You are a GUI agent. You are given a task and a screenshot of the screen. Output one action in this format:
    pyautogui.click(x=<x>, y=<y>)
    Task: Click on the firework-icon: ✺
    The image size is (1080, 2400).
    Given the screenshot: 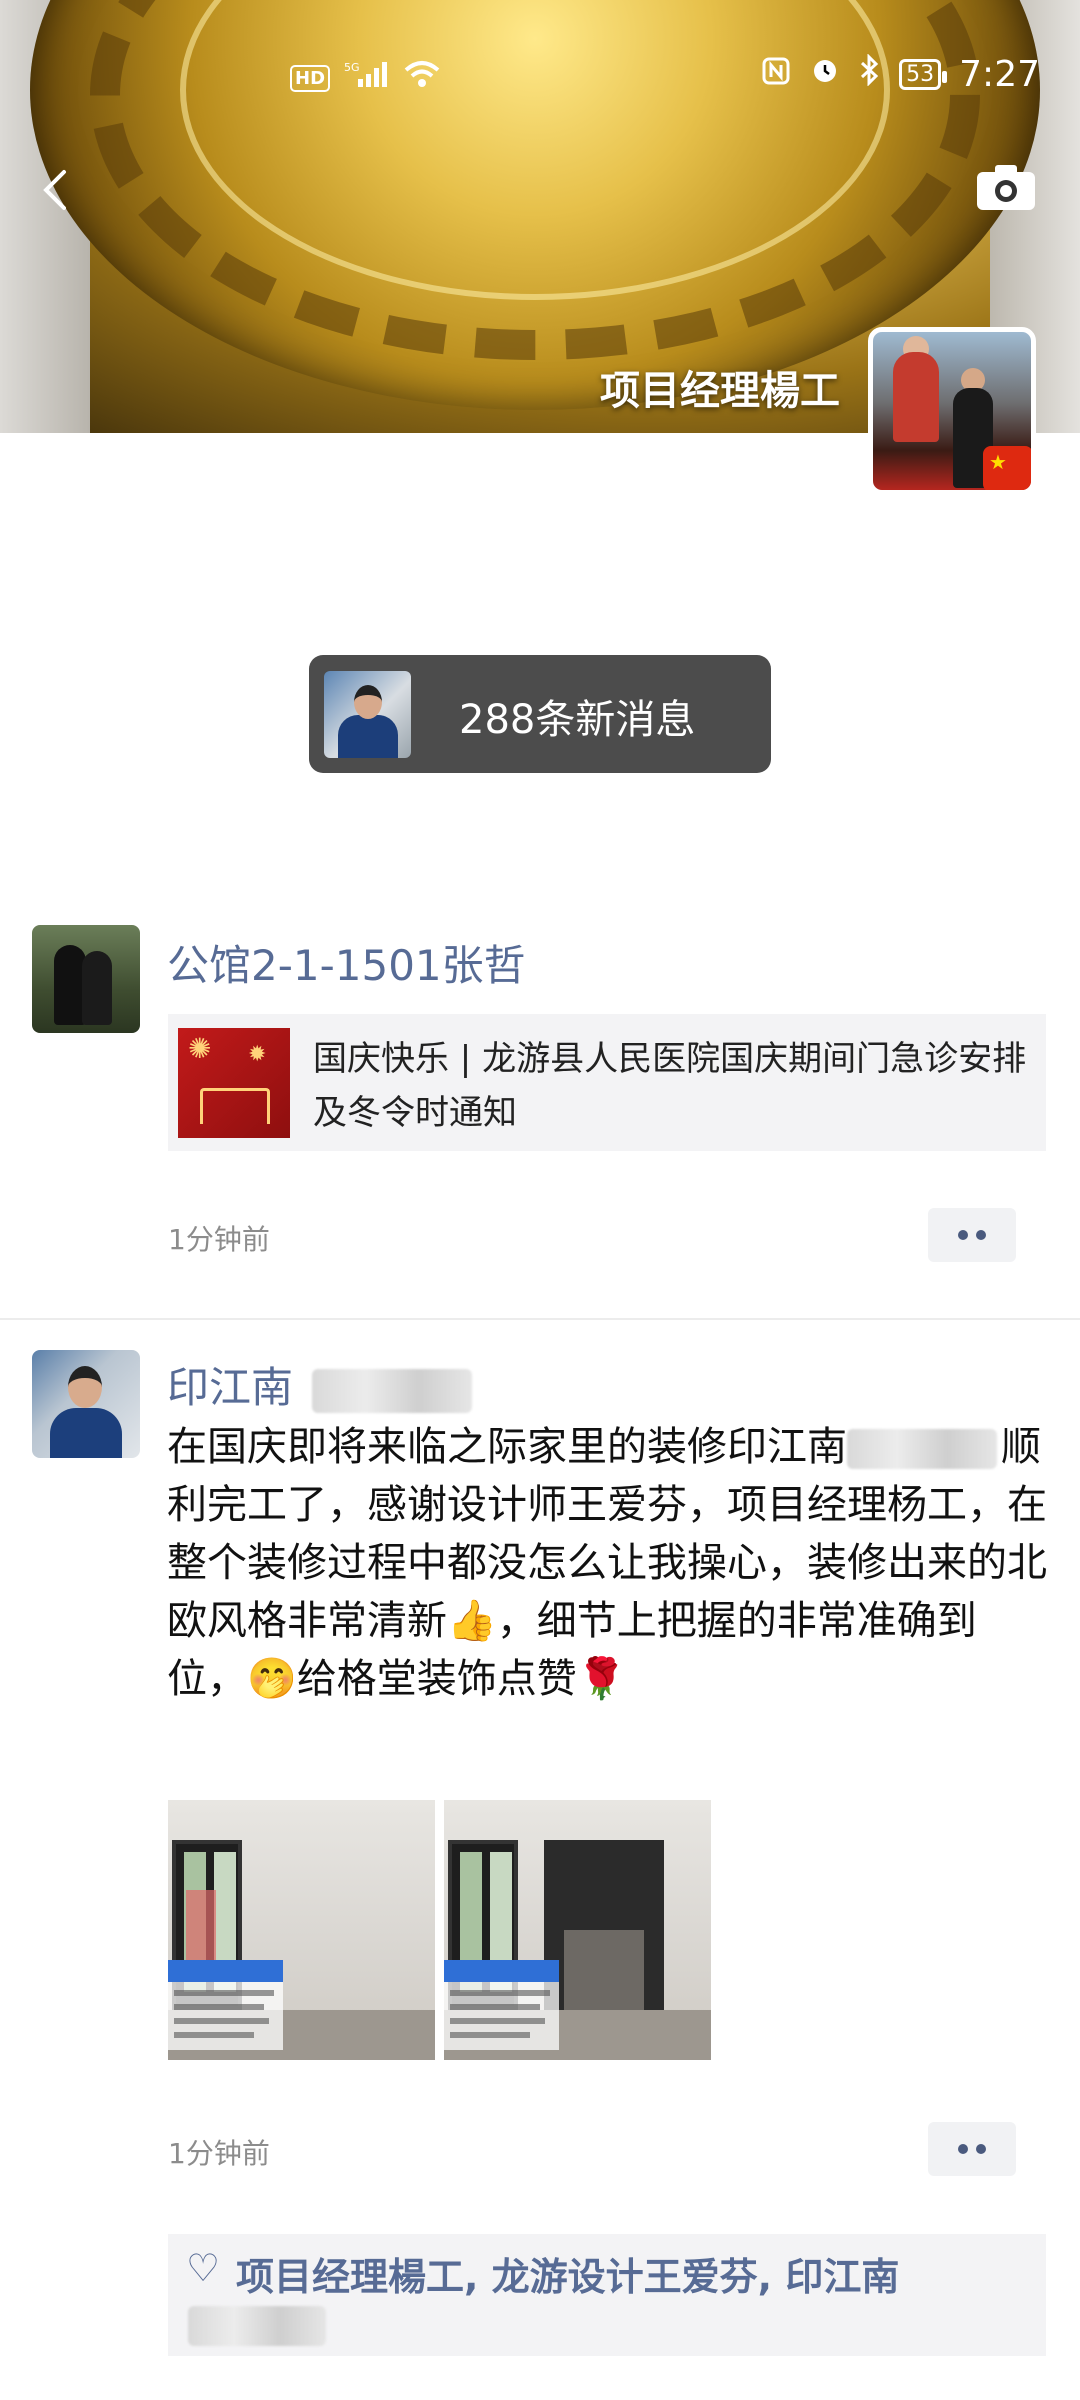 What is the action you would take?
    pyautogui.click(x=200, y=1048)
    